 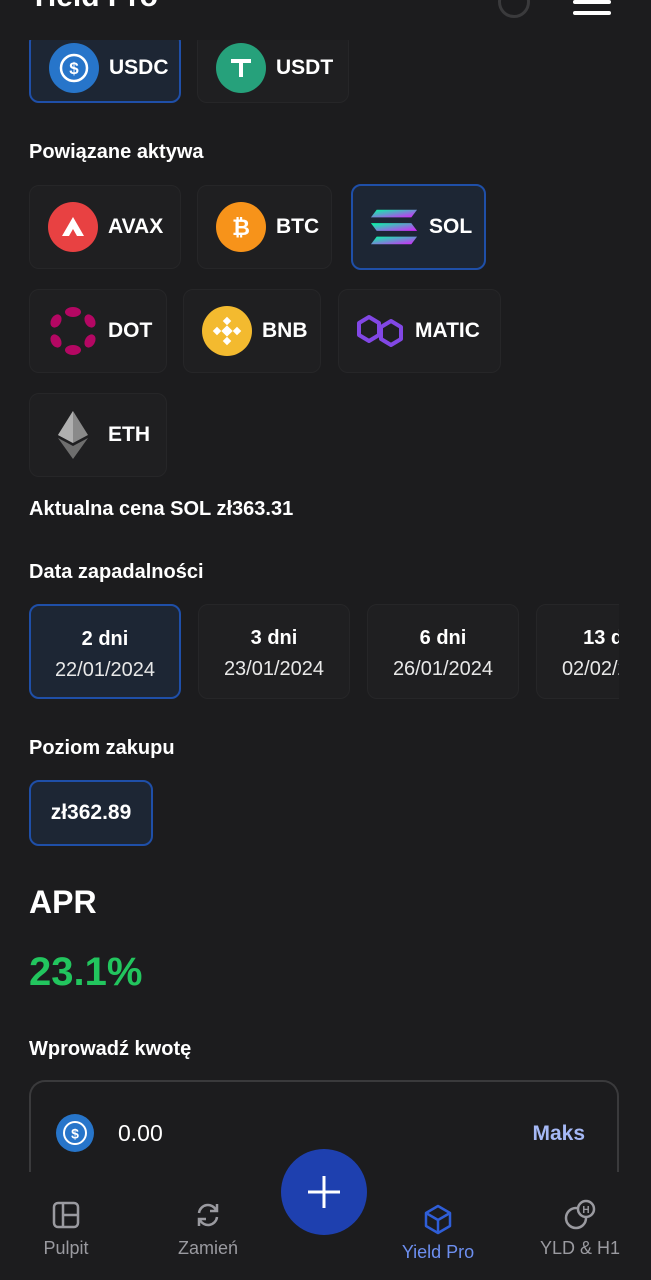 I want to click on max-button: Maks, so click(x=558, y=1134).